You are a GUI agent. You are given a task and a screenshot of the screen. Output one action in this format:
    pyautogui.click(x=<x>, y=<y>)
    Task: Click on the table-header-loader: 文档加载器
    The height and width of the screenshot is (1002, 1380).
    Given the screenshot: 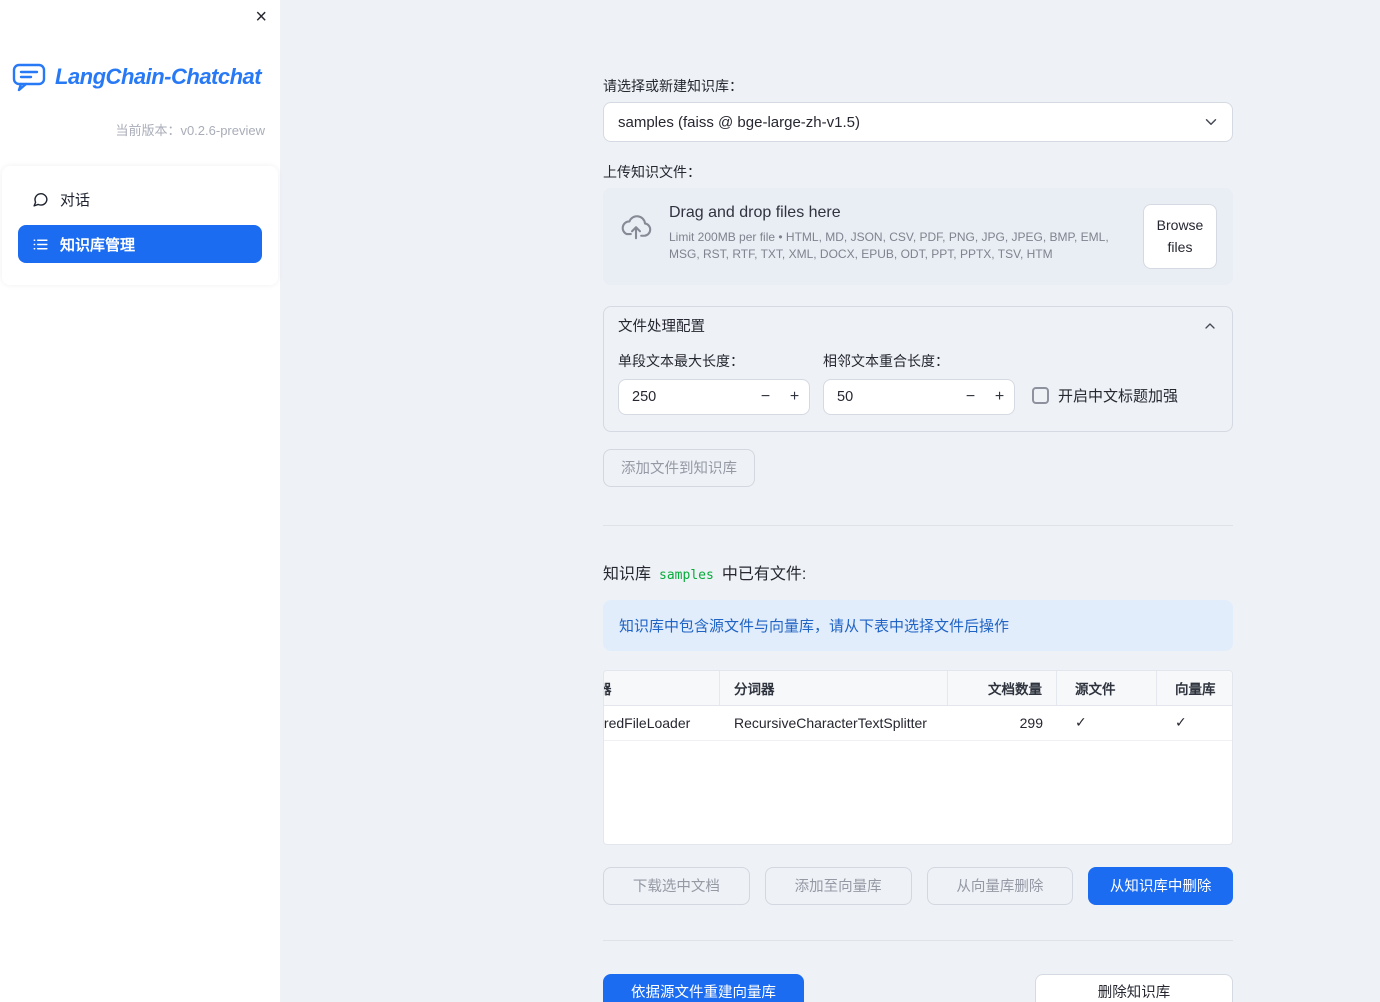 What is the action you would take?
    pyautogui.click(x=662, y=687)
    